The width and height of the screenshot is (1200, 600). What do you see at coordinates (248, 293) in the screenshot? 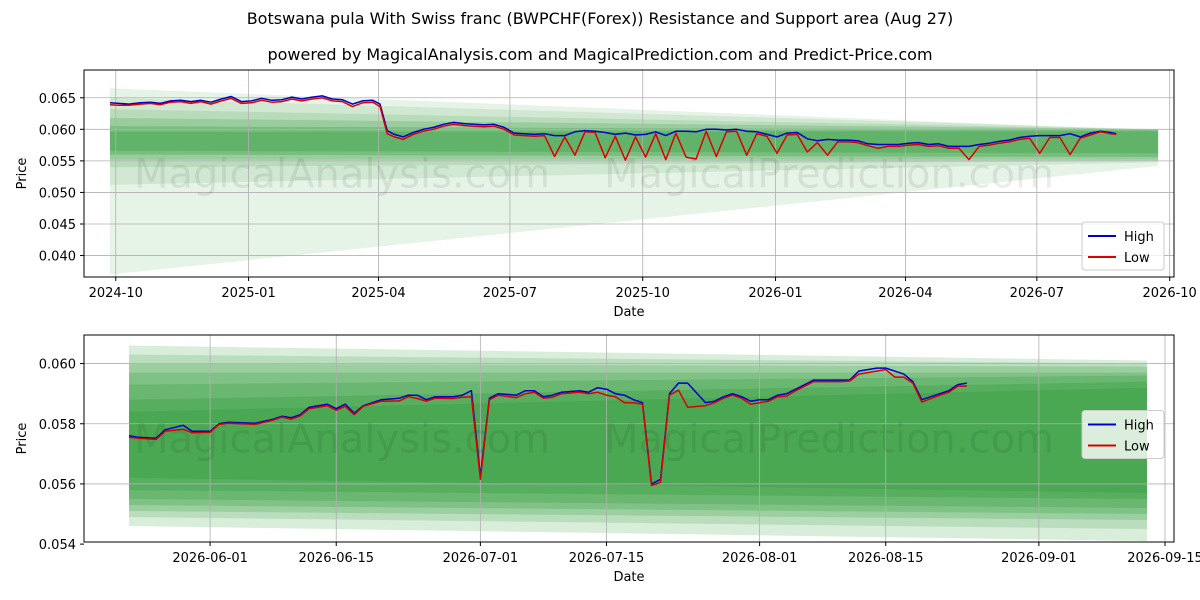
I see `x-tick-label: 2025-01` at bounding box center [248, 293].